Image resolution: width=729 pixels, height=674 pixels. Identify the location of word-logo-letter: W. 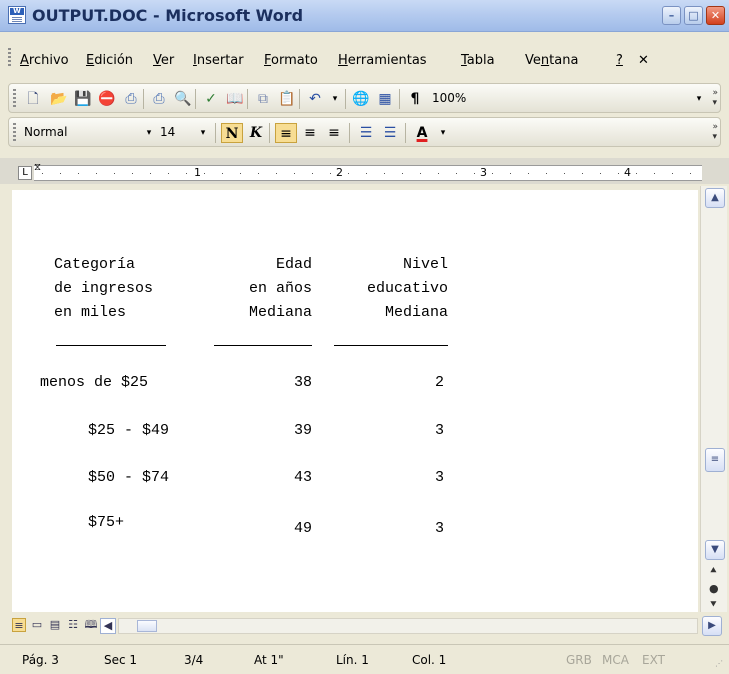
(17, 11).